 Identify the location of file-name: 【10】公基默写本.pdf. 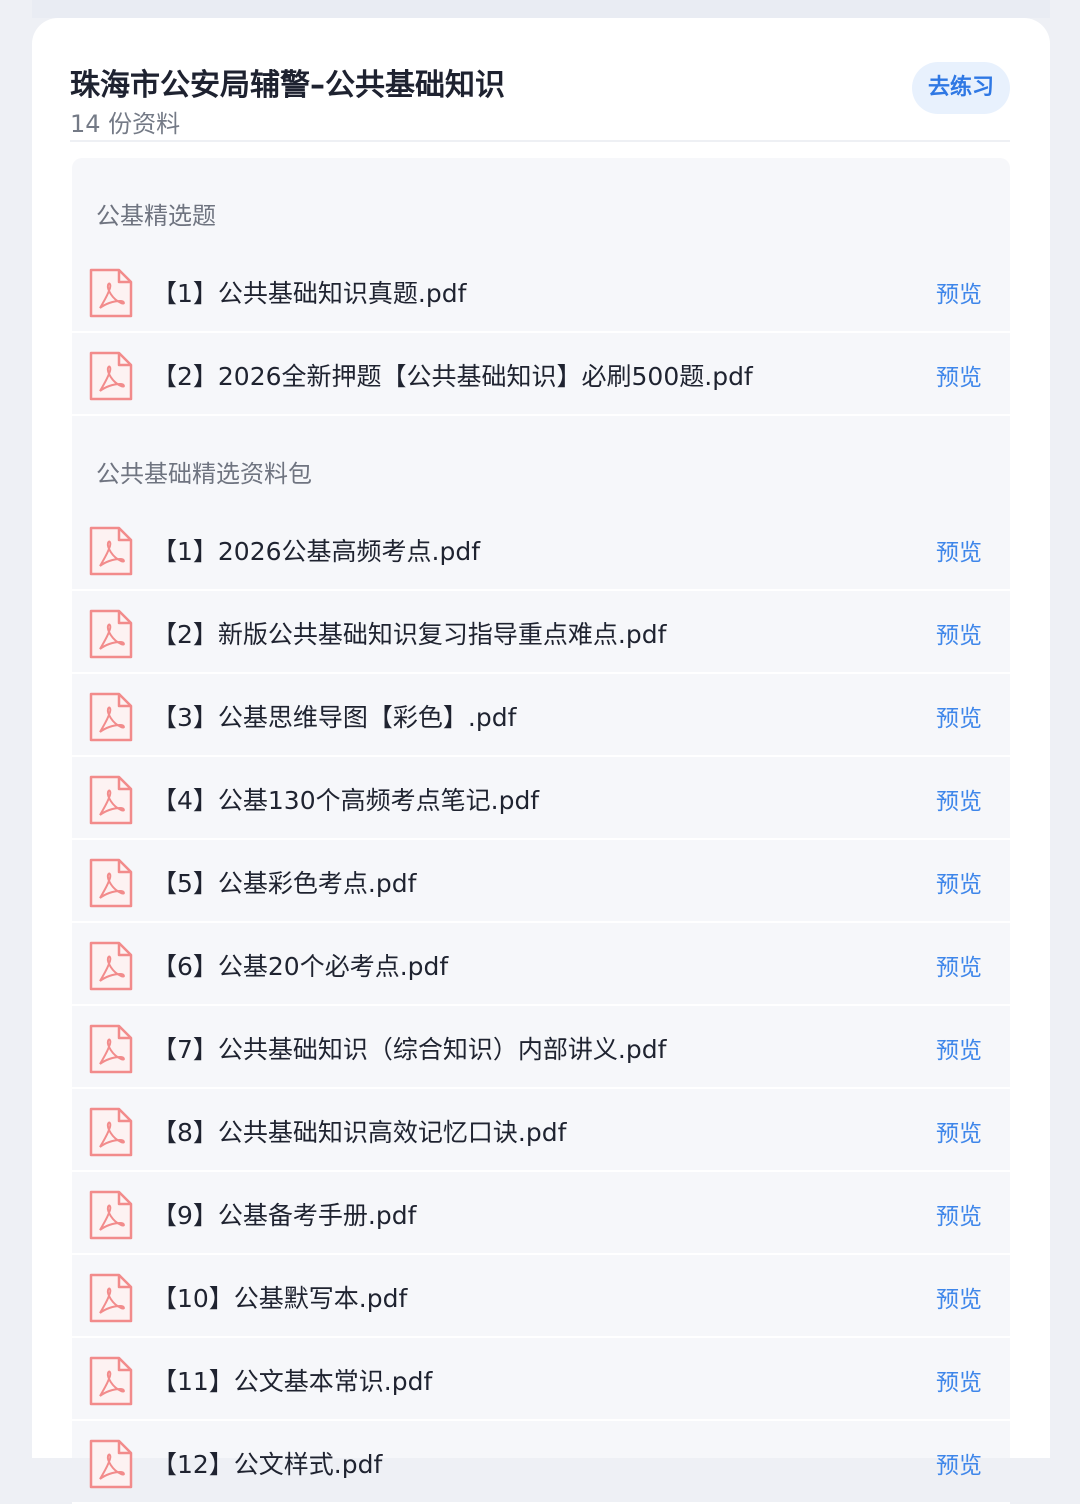
(280, 1298).